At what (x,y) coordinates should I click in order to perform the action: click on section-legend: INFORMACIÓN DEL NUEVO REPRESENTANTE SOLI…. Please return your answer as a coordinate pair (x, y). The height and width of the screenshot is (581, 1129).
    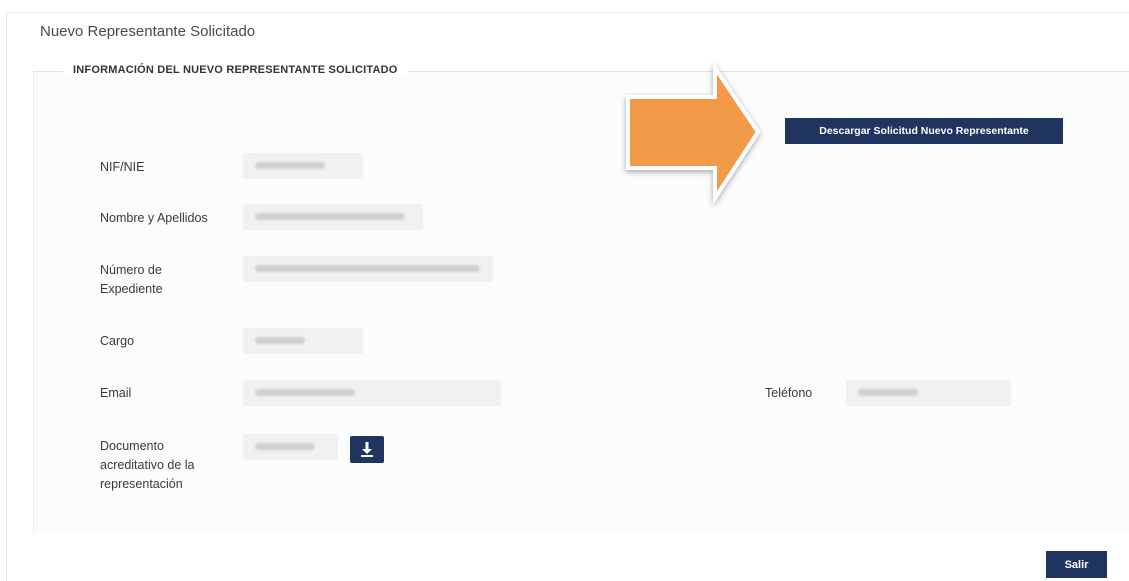
    Looking at the image, I should click on (235, 70).